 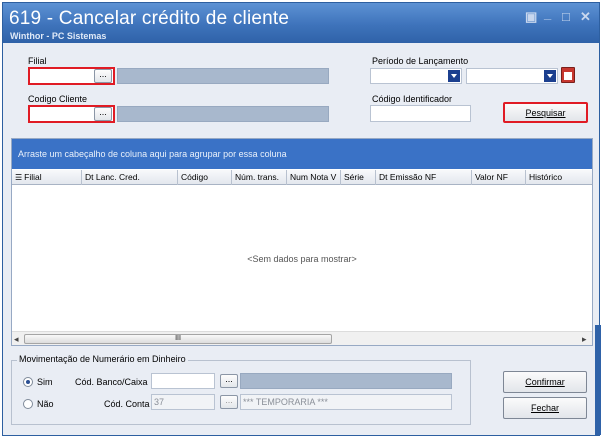 I want to click on cod-conta-label: Cód. Conta, so click(x=127, y=404).